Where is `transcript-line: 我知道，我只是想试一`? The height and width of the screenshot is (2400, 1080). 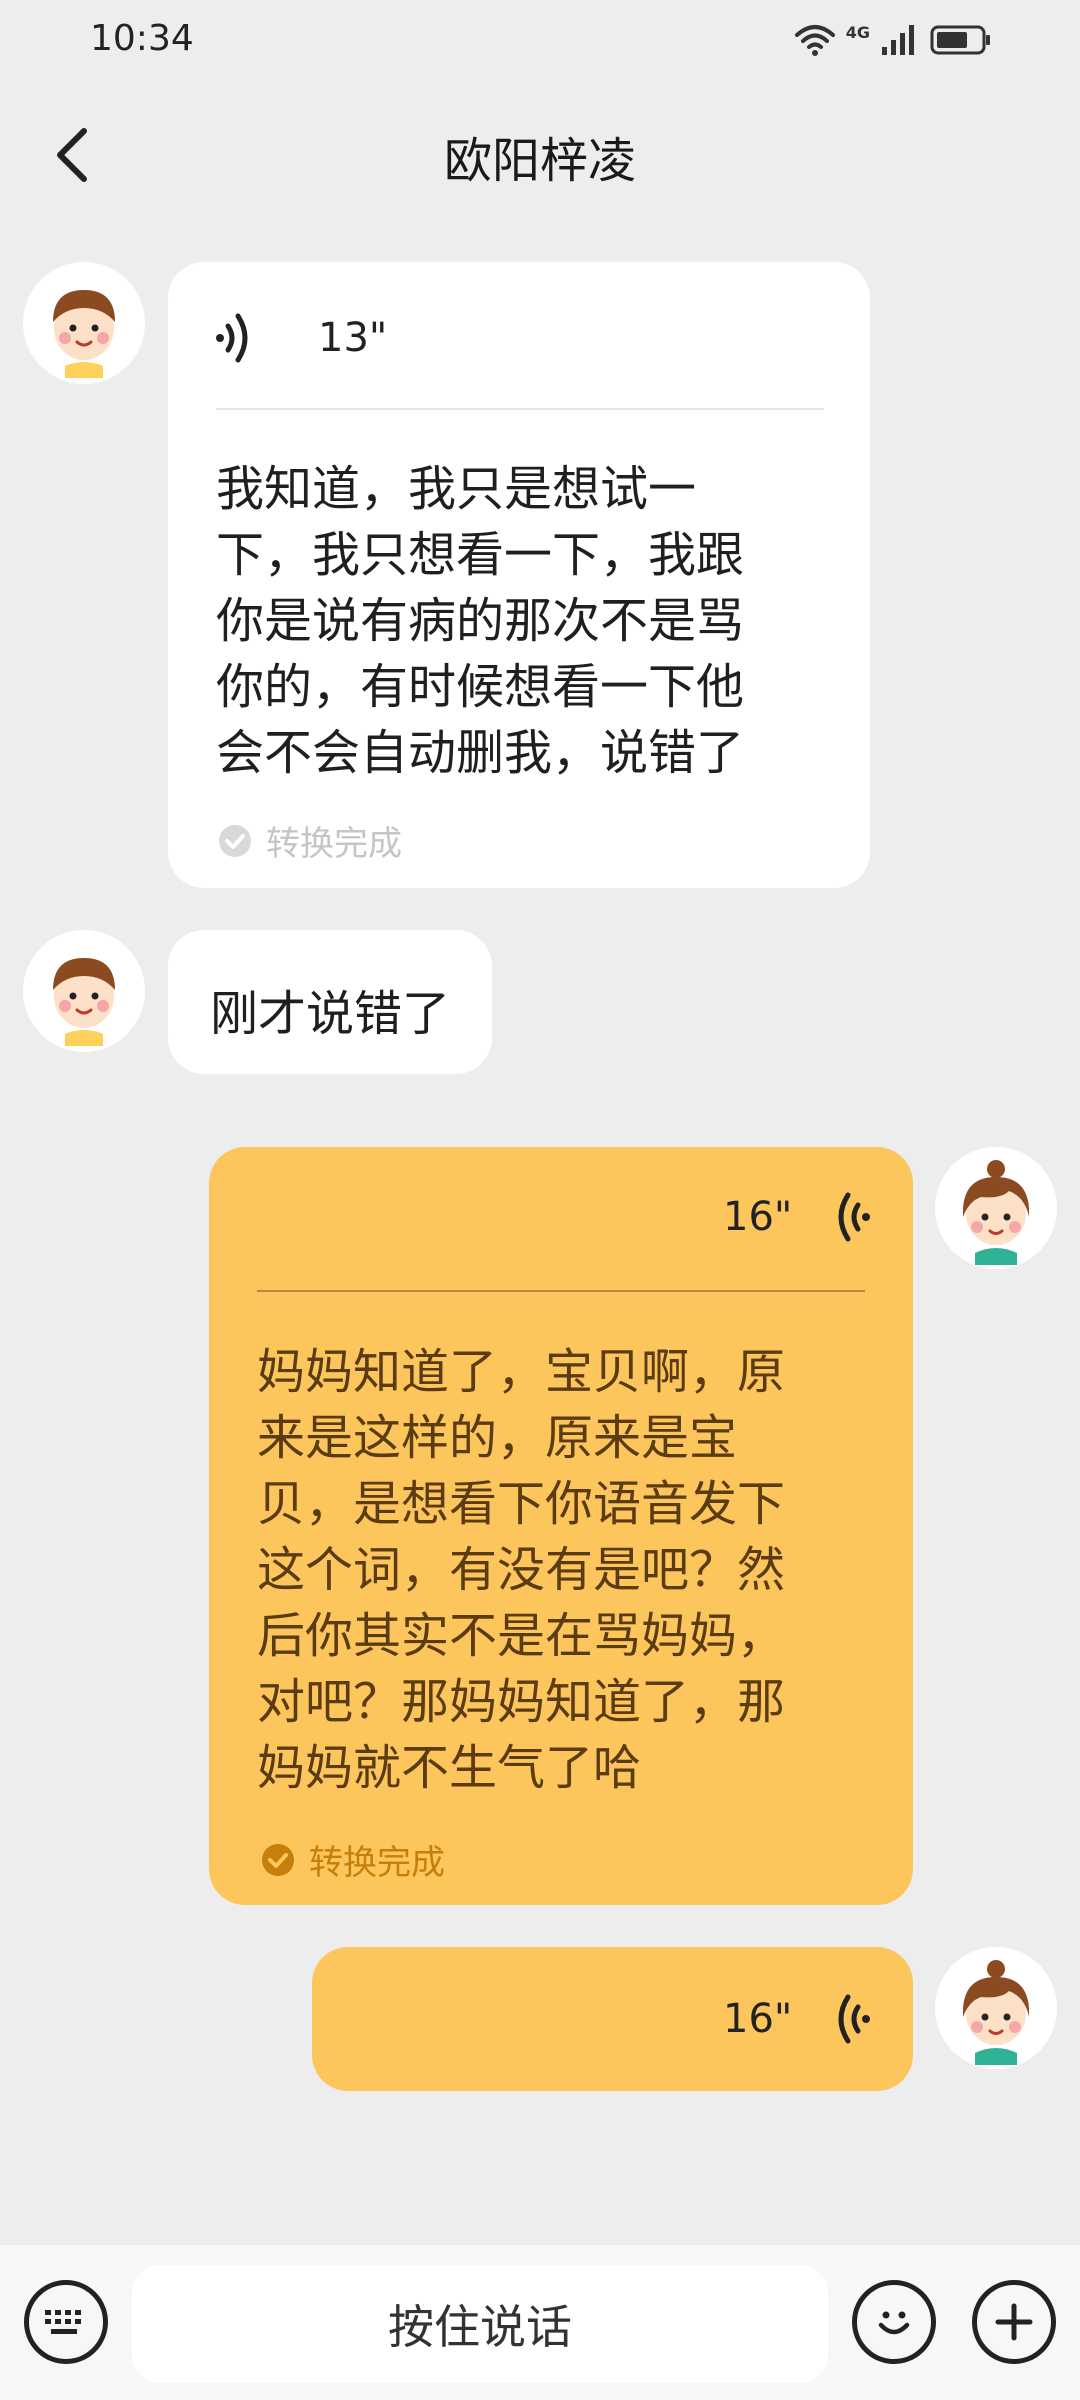
transcript-line: 我知道，我只是想试一 is located at coordinates (456, 489).